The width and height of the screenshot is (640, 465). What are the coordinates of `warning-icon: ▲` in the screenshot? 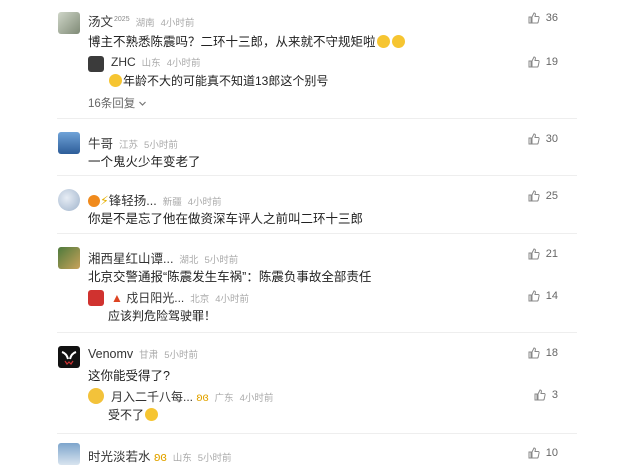 It's located at (117, 298).